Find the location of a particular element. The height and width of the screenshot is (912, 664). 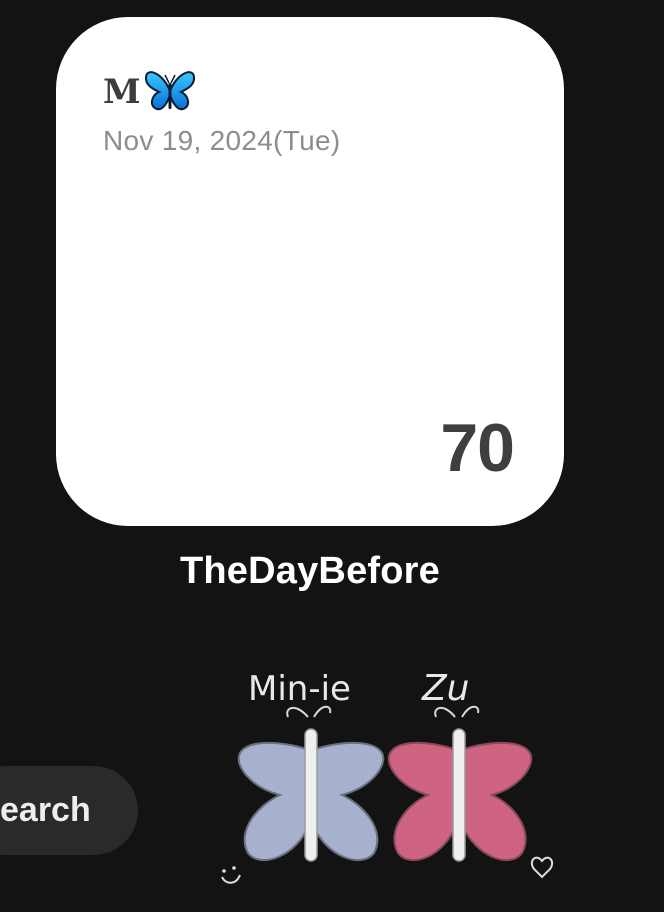

smile-doodle is located at coordinates (231, 875).